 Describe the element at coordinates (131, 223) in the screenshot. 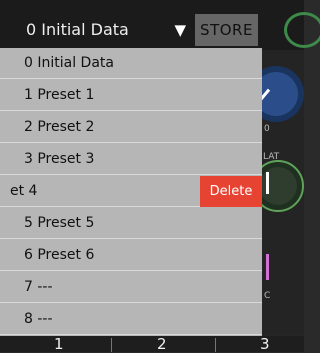

I see `preset-item-5: 5 Preset 5` at that location.